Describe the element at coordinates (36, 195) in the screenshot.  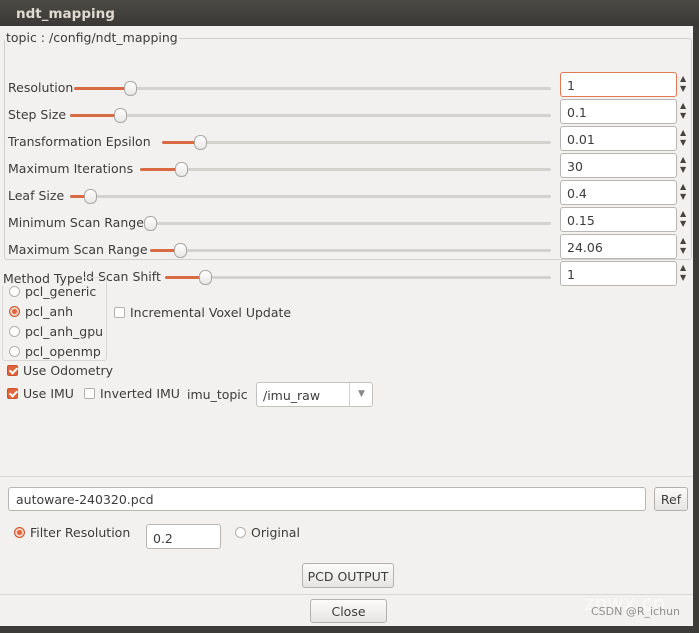
I see `param-label: Leaf Size` at that location.